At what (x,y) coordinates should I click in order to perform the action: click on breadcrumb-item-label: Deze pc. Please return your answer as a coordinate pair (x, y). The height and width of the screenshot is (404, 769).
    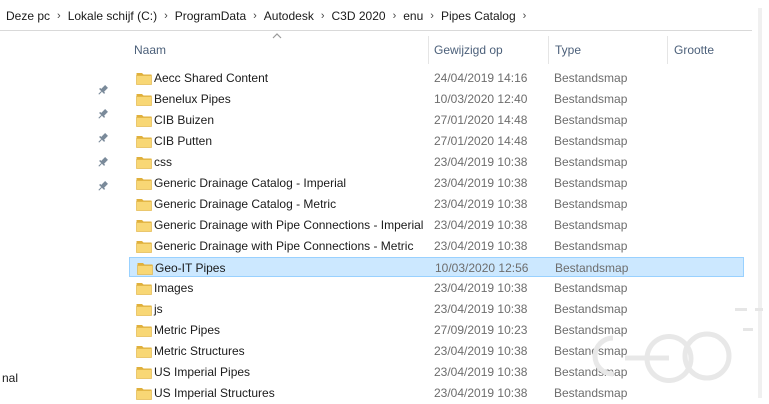
    Looking at the image, I should click on (28, 16).